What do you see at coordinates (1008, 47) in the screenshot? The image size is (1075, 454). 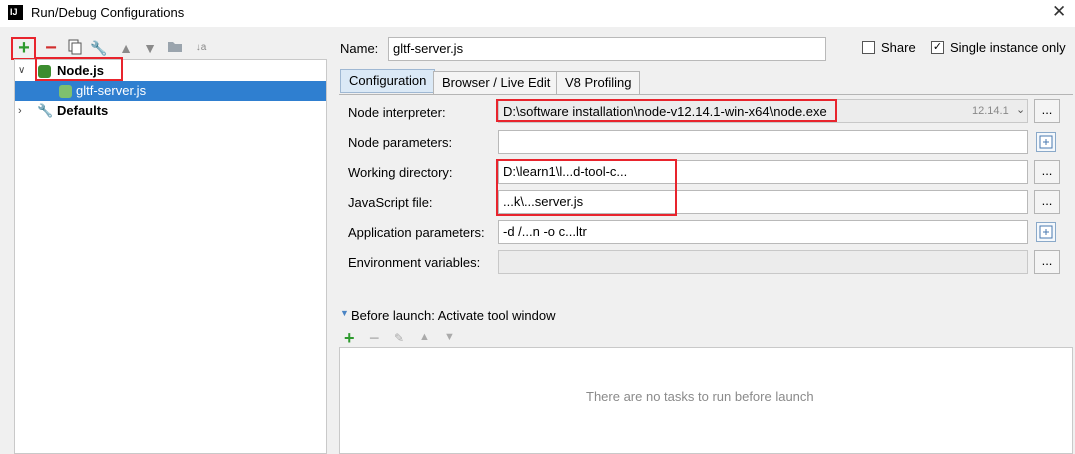 I see `single-instance-label: Single instance only` at bounding box center [1008, 47].